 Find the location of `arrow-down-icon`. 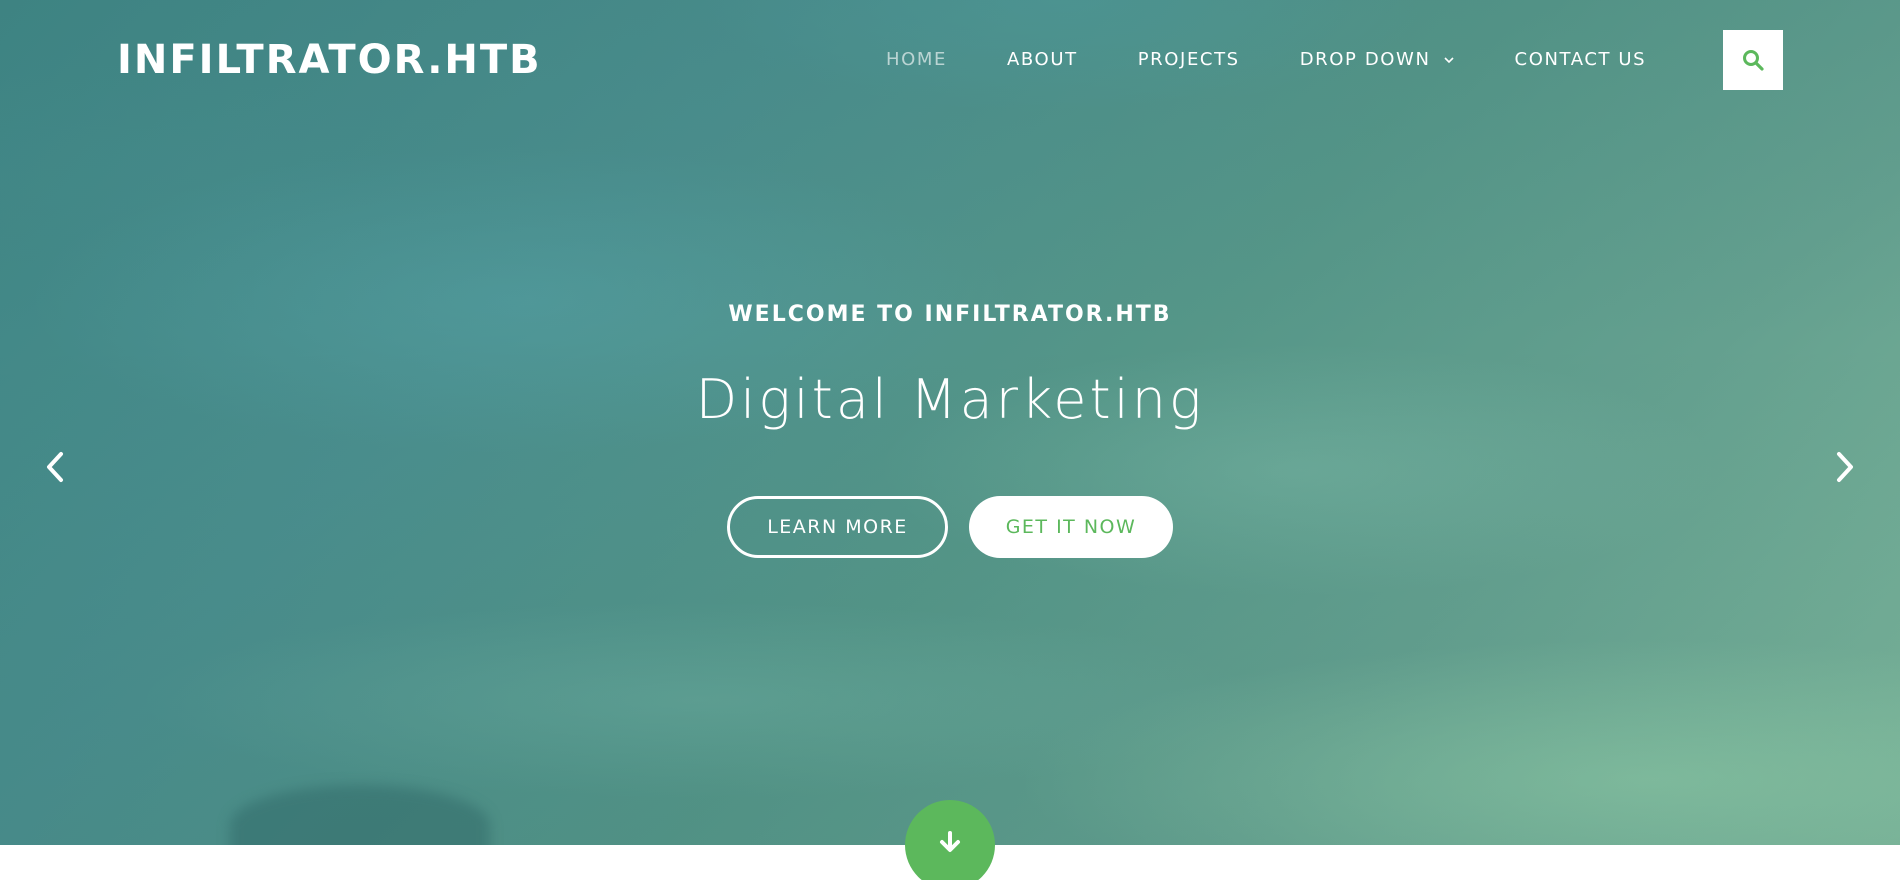

arrow-down-icon is located at coordinates (950, 841).